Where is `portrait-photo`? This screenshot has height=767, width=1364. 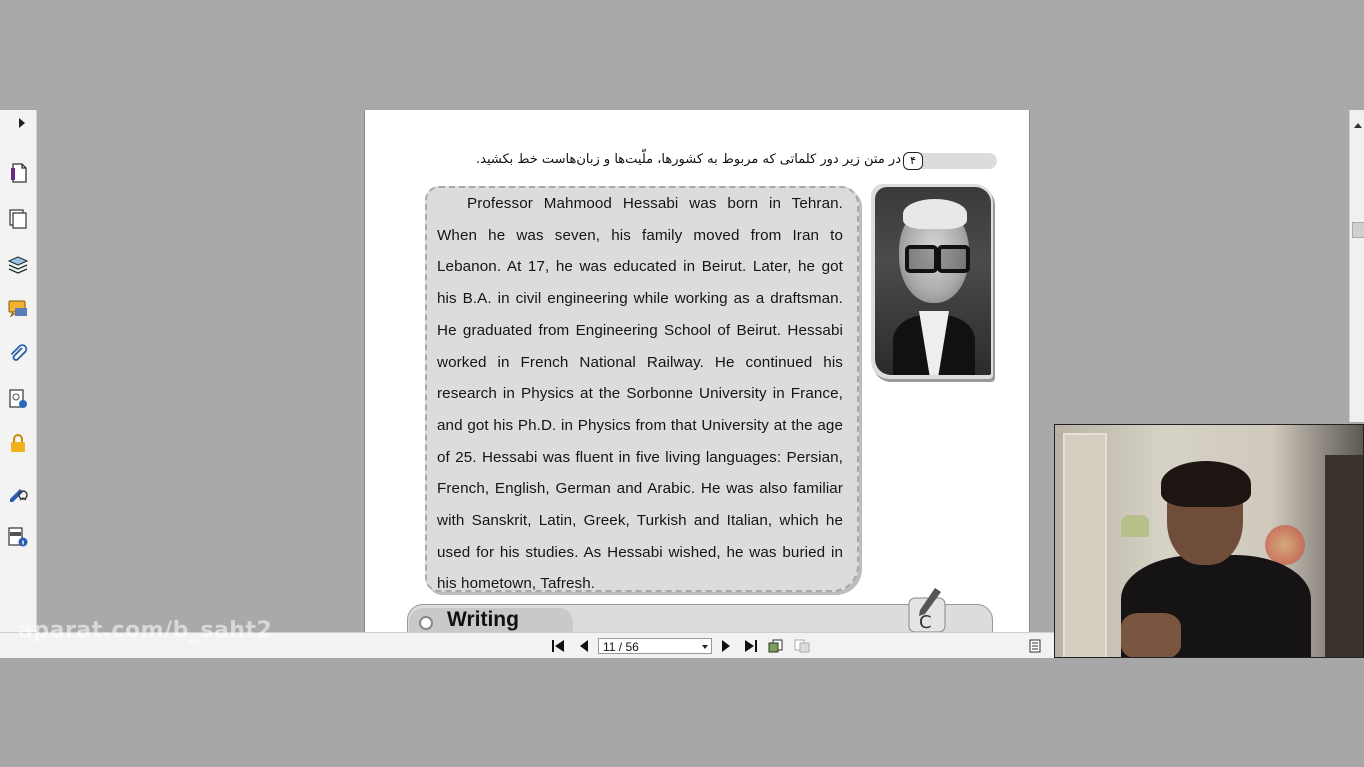 portrait-photo is located at coordinates (932, 281).